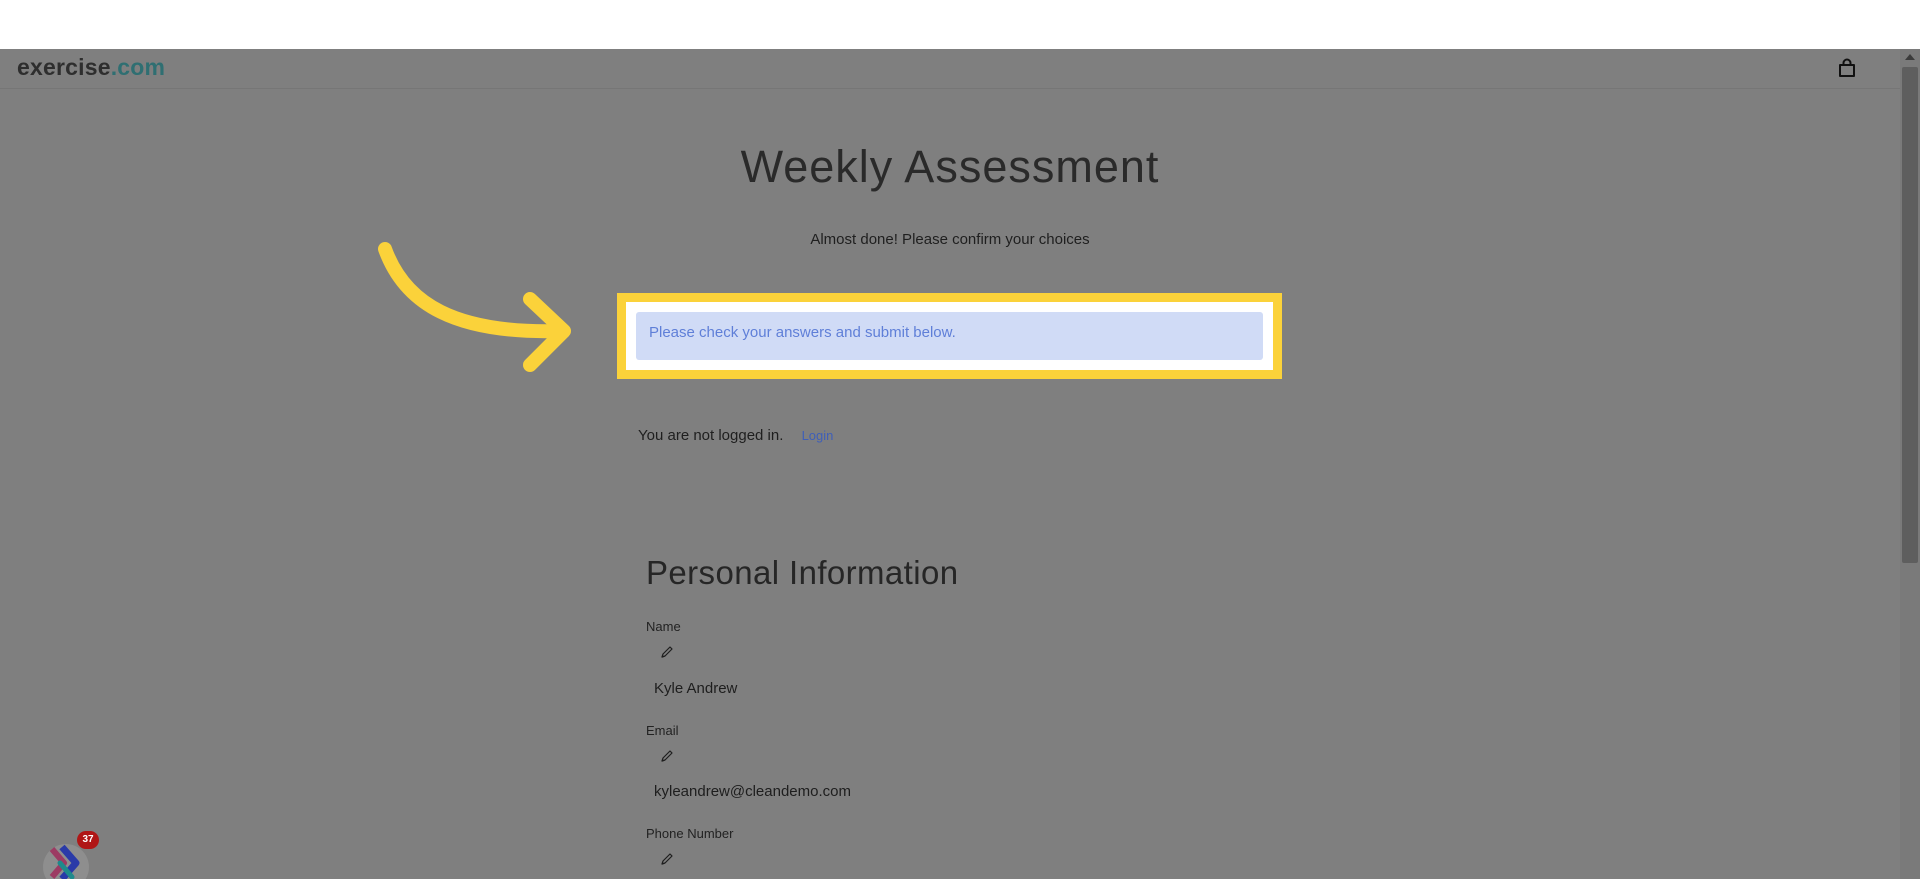  I want to click on logo-main-text: exercise, so click(64, 67).